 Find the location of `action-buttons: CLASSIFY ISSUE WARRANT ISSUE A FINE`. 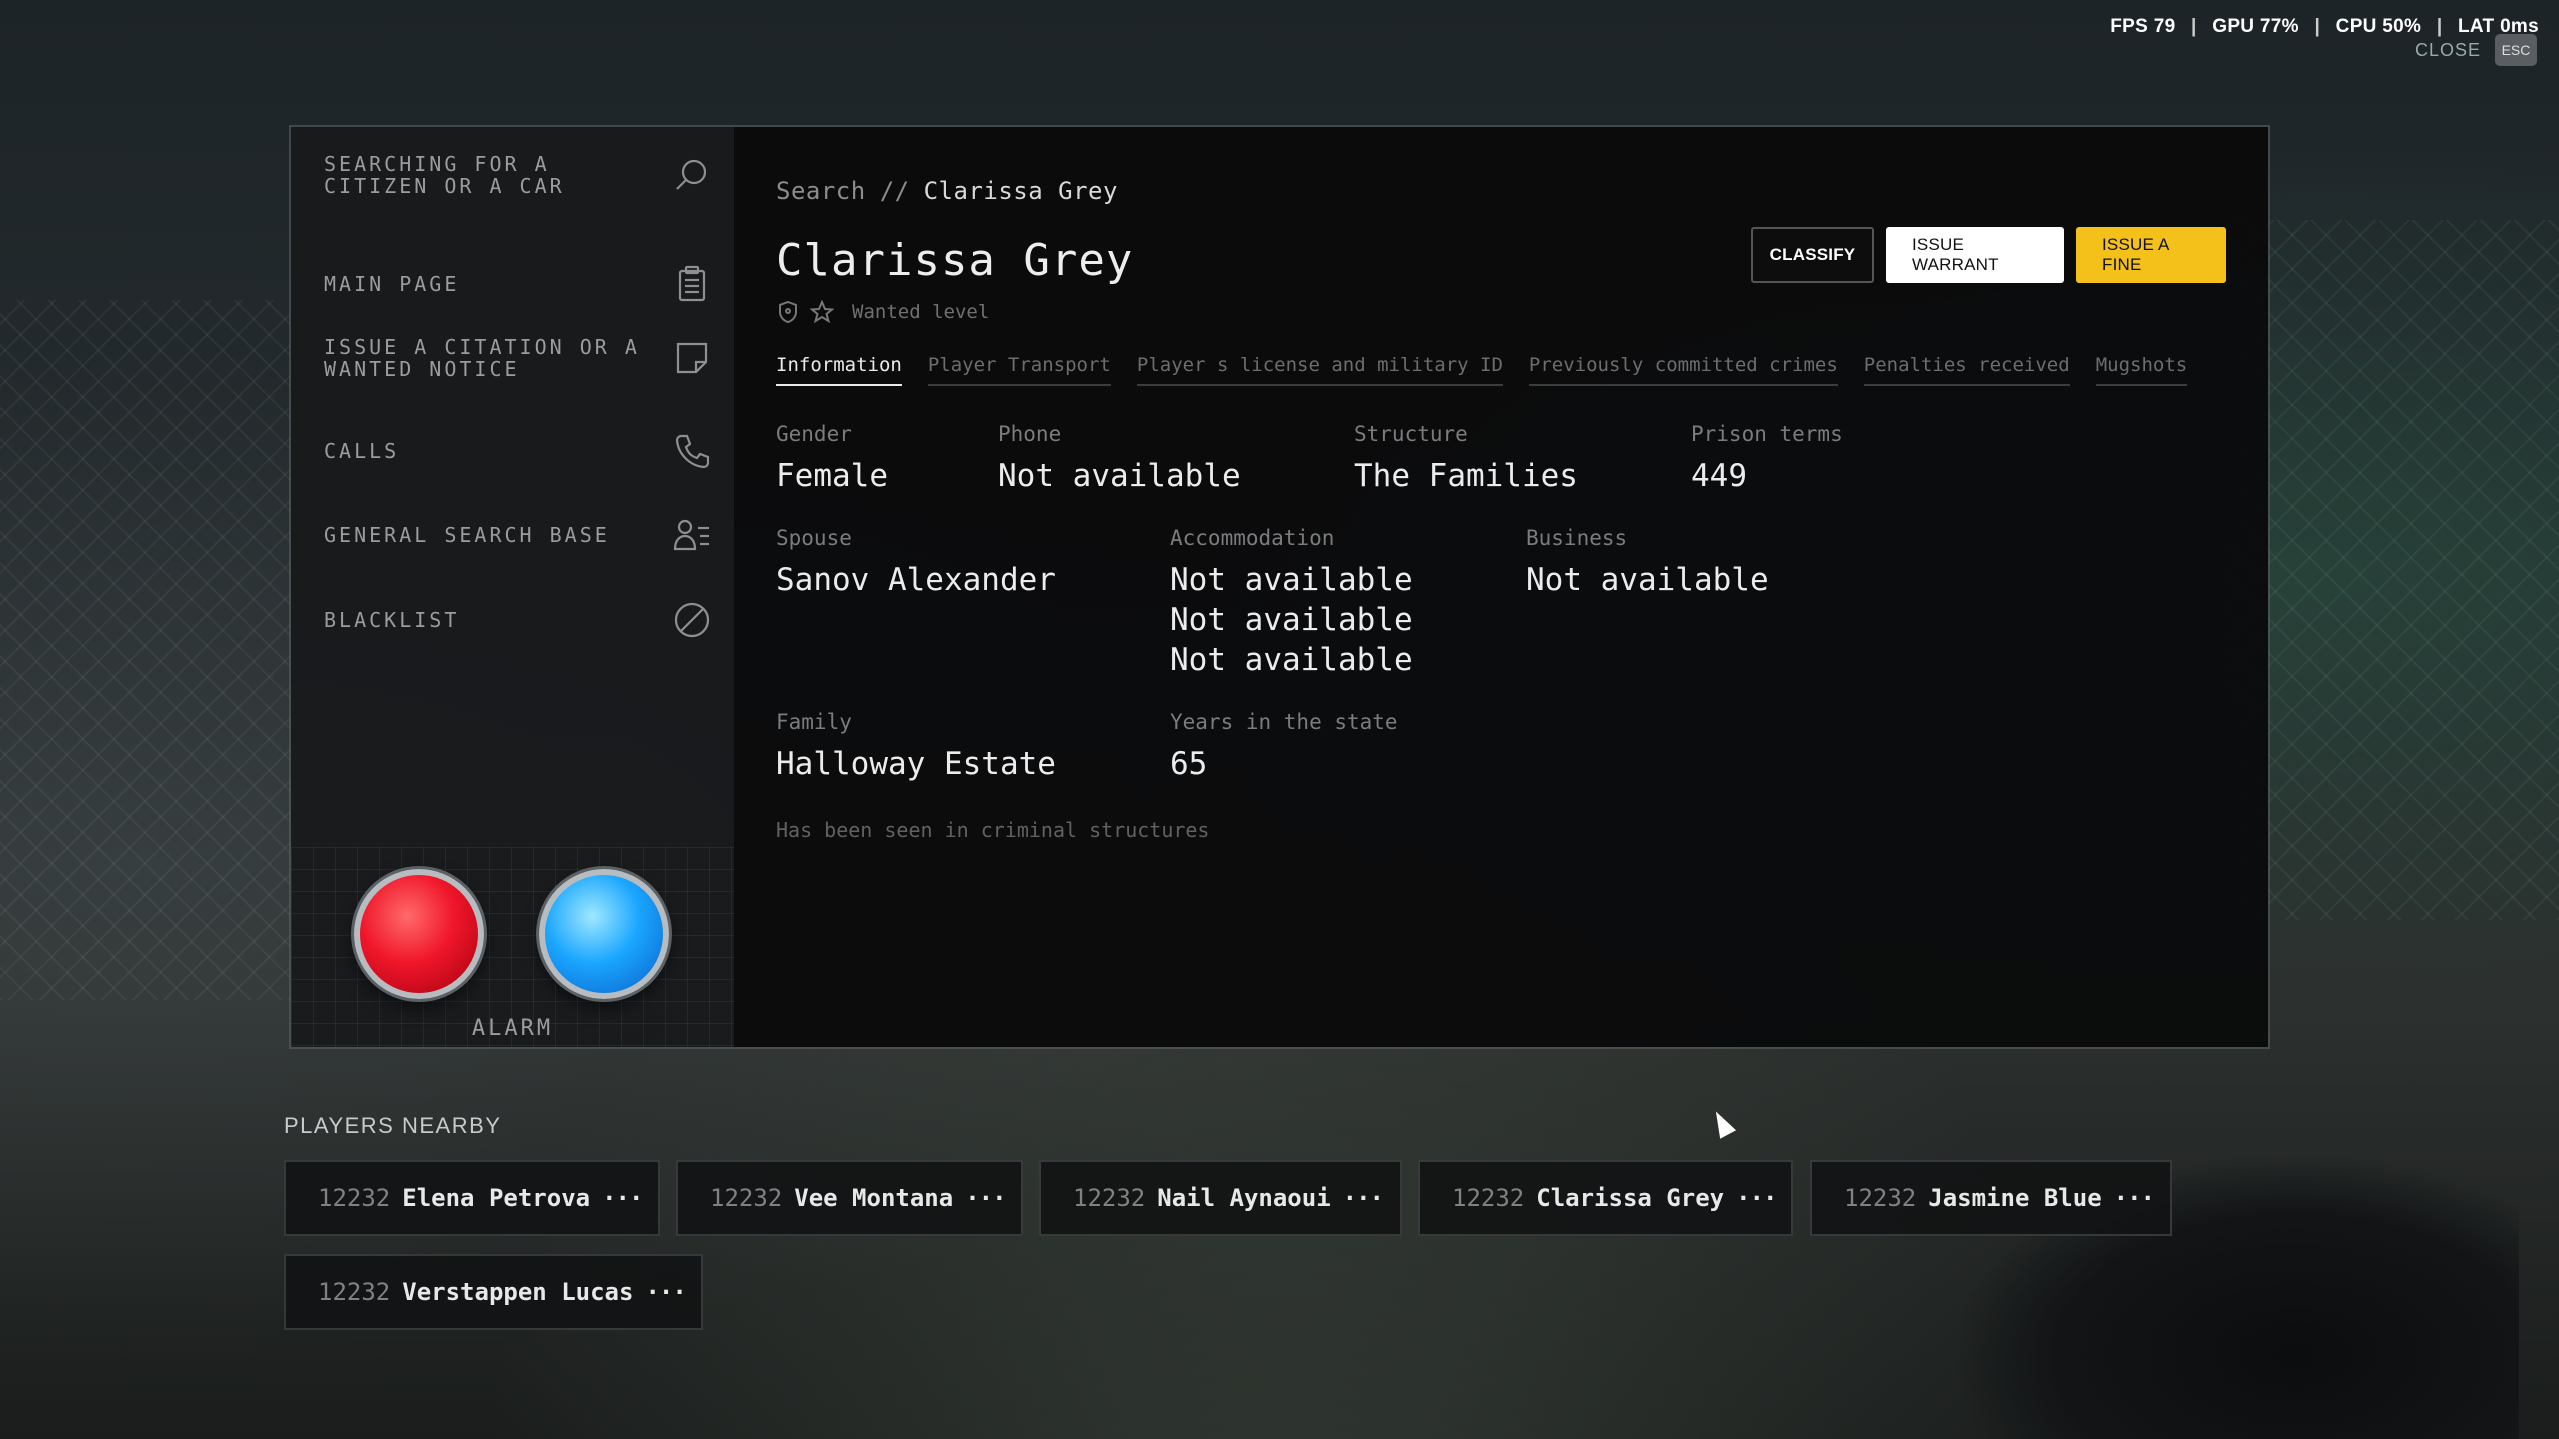

action-buttons: CLASSIFY ISSUE WARRANT ISSUE A FINE is located at coordinates (1988, 255).